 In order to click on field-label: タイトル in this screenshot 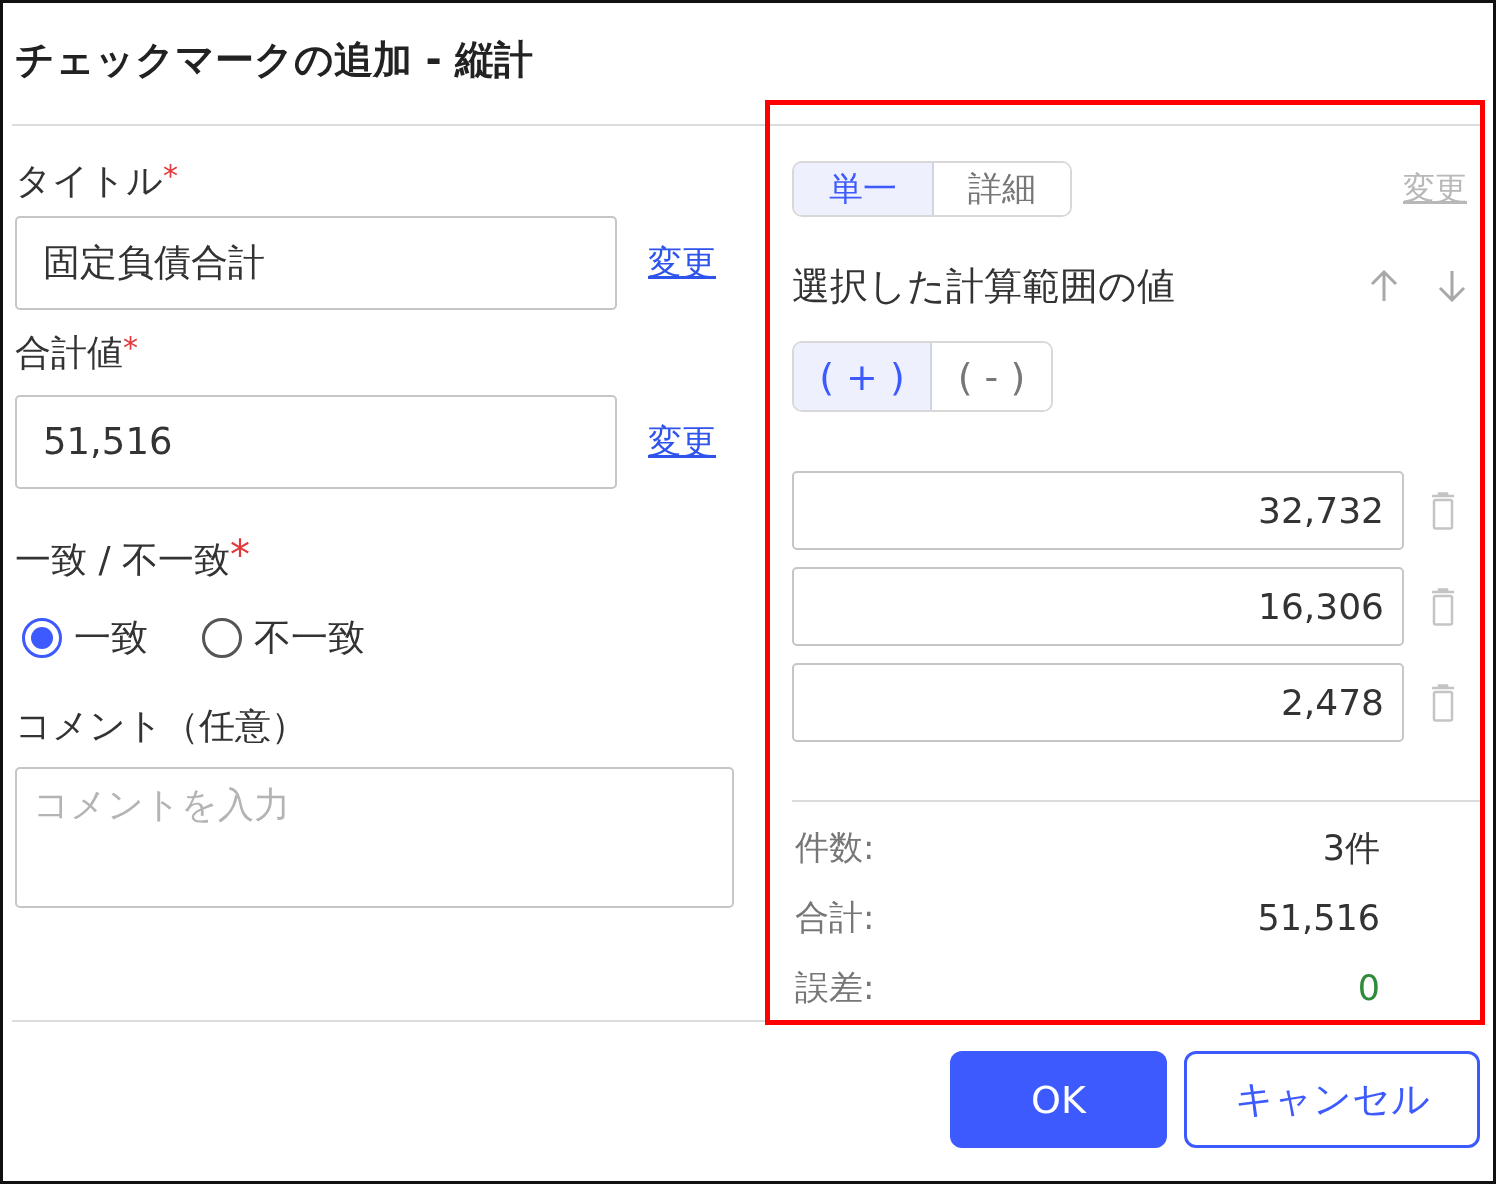, I will do `click(89, 181)`.